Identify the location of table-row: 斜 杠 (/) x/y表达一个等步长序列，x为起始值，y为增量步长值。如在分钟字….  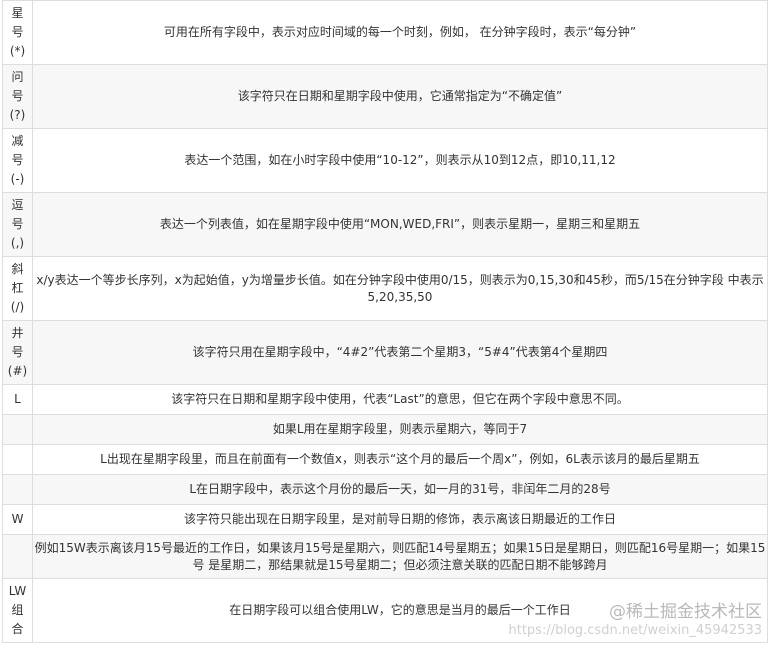
(385, 288).